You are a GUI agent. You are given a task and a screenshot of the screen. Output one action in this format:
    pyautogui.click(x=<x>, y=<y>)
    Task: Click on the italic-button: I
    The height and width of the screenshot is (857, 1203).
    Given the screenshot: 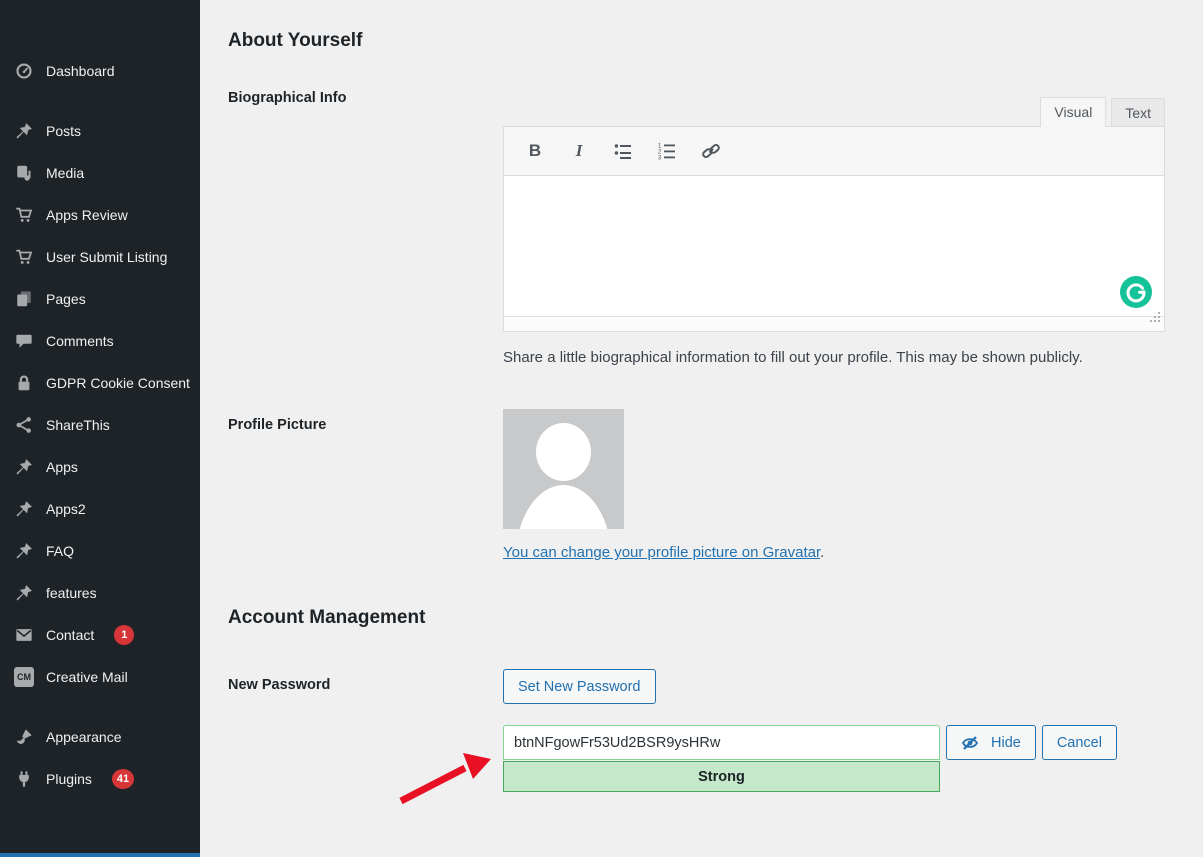 What is the action you would take?
    pyautogui.click(x=579, y=151)
    